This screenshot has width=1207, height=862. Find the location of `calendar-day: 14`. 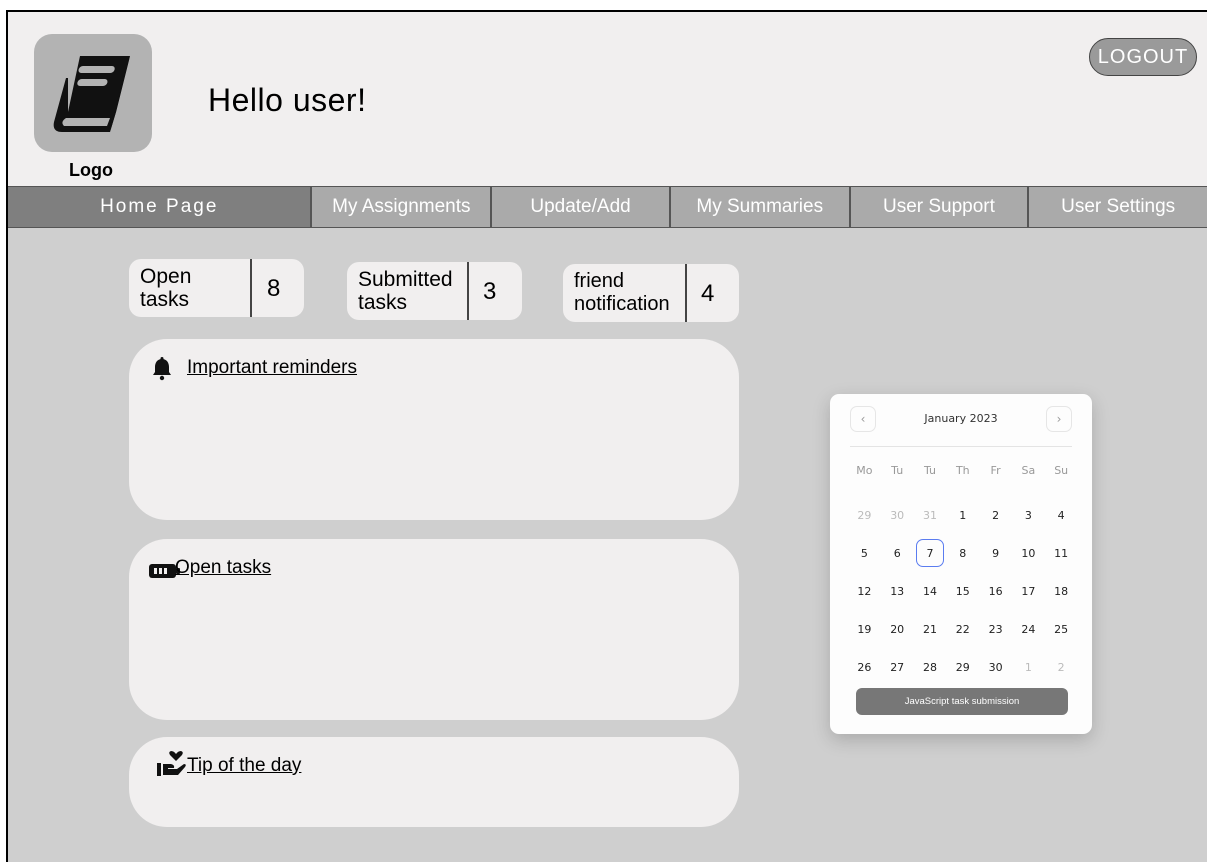

calendar-day: 14 is located at coordinates (930, 591).